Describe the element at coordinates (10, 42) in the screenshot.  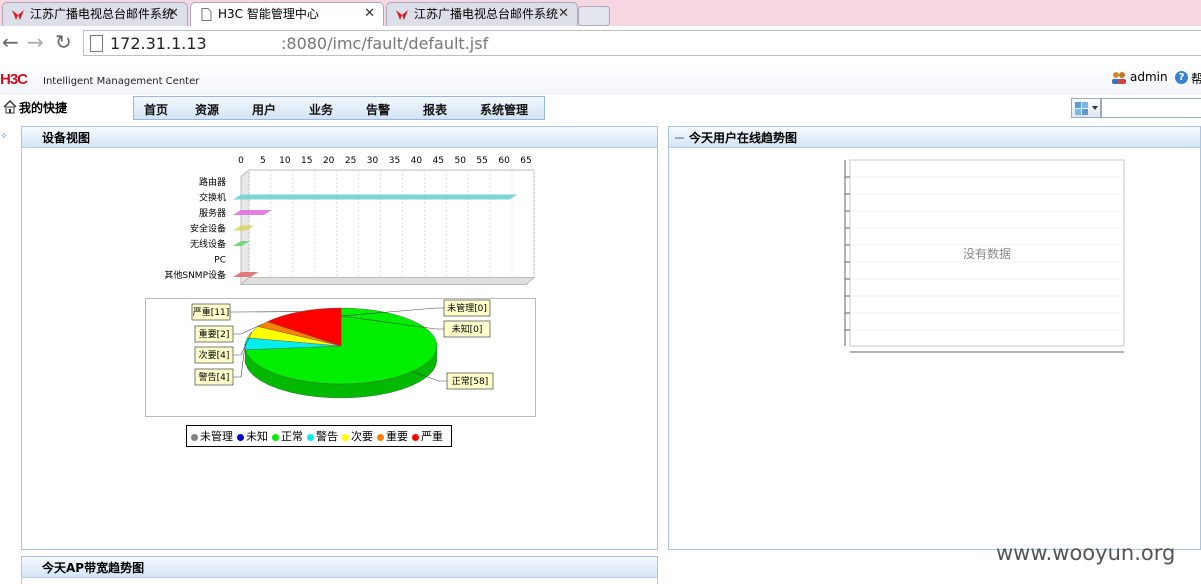
I see `back-icon: ←` at that location.